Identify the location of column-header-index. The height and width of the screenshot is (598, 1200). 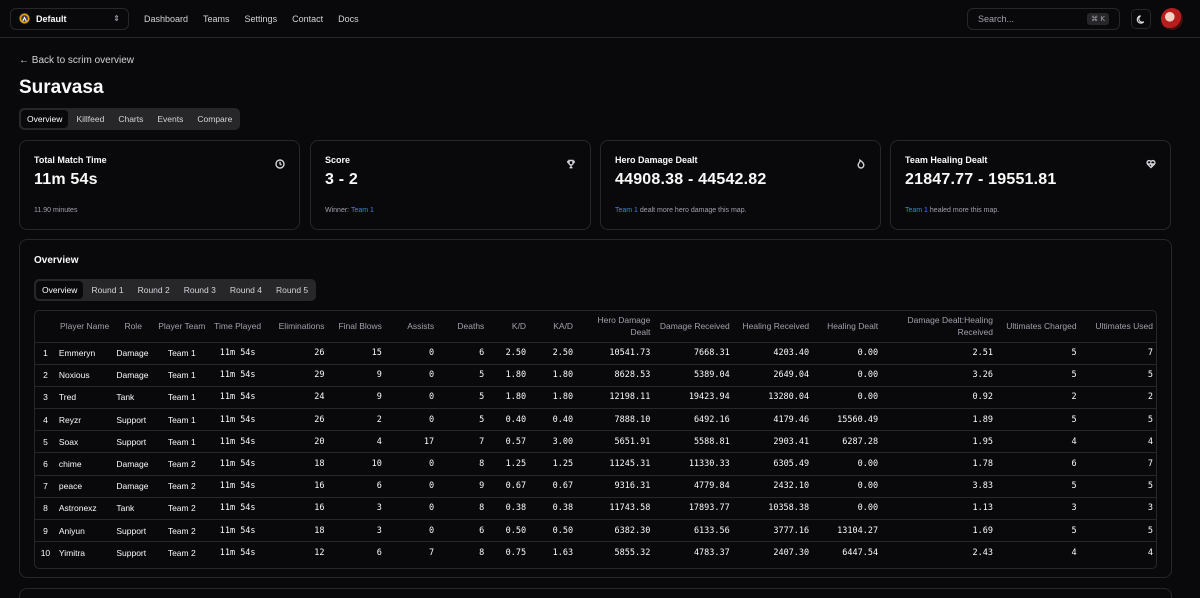
(45, 327).